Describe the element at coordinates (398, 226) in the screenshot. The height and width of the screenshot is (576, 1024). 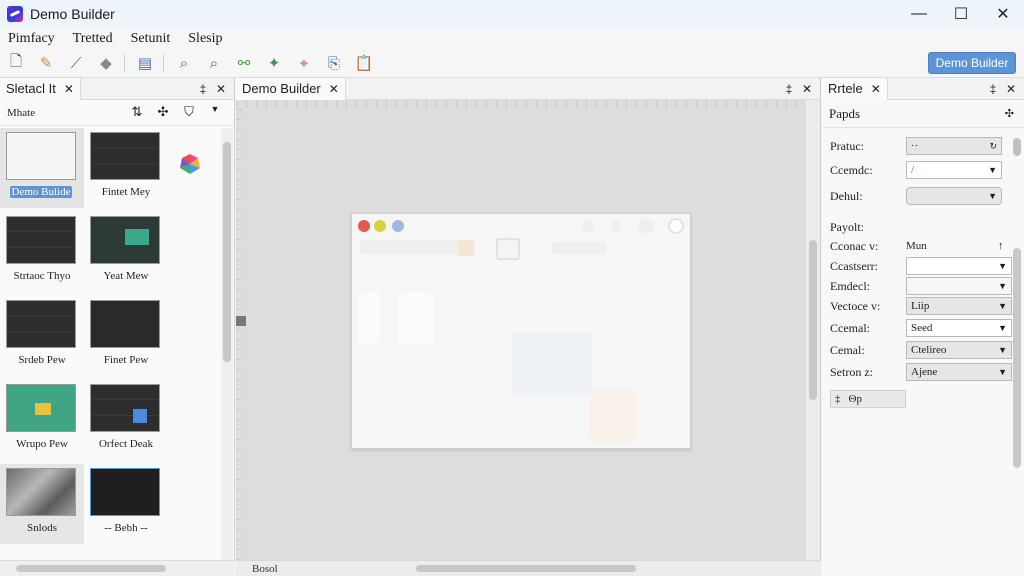
I see `maximize-dot-icon` at that location.